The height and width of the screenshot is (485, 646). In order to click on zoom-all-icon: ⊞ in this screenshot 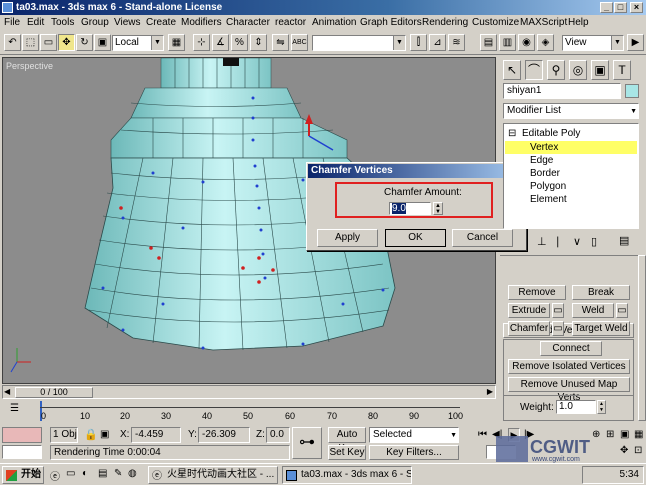, I will do `click(610, 434)`.